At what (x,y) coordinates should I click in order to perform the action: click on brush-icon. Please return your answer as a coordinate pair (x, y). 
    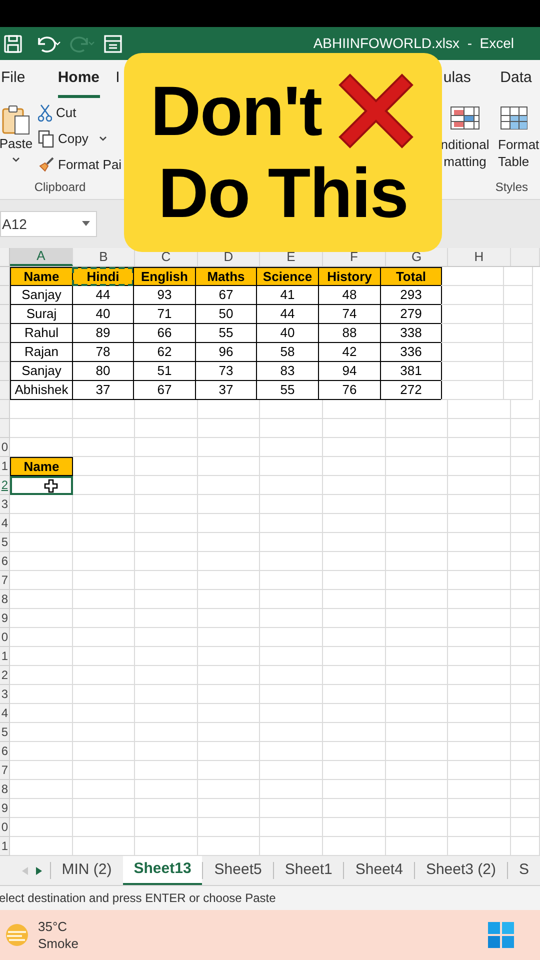
    Looking at the image, I should click on (46, 165).